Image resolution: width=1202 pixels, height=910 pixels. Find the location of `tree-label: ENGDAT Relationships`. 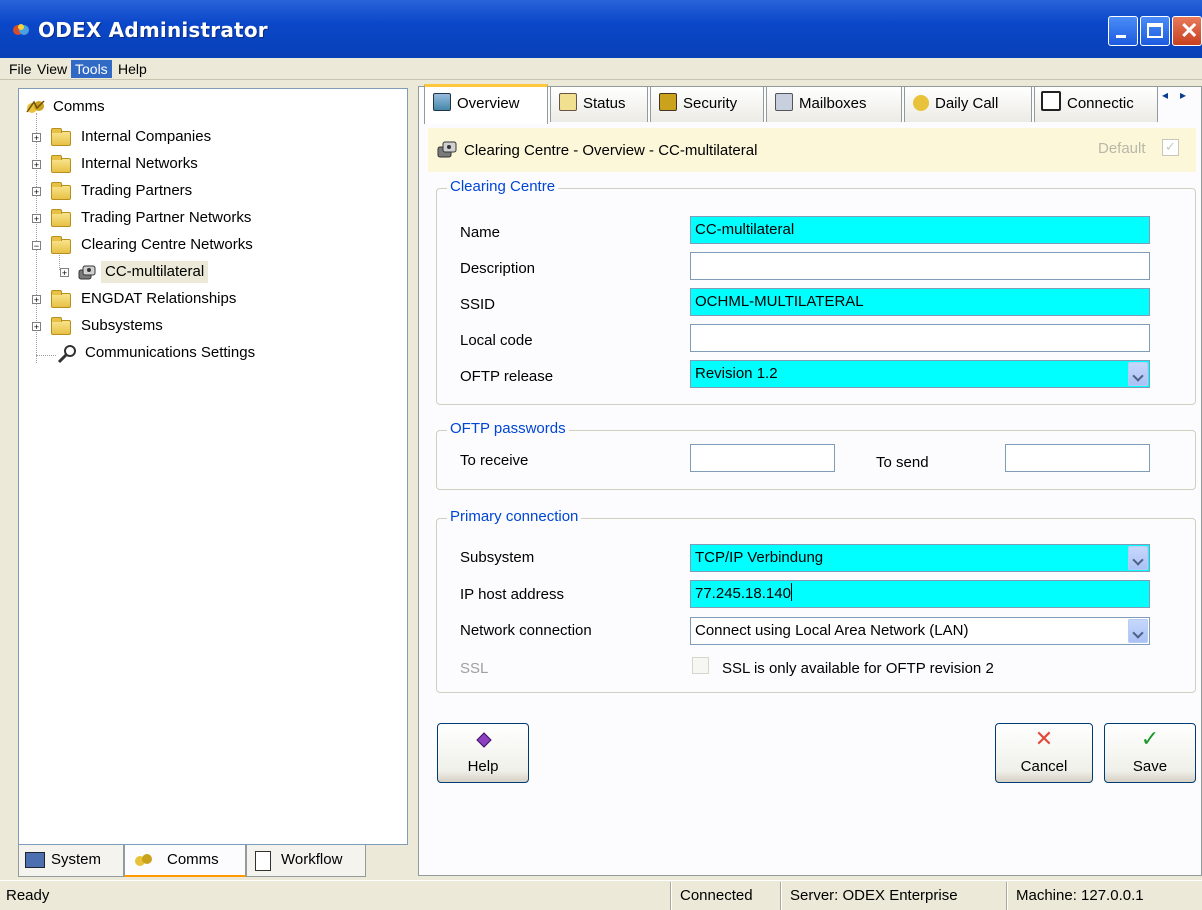

tree-label: ENGDAT Relationships is located at coordinates (159, 298).